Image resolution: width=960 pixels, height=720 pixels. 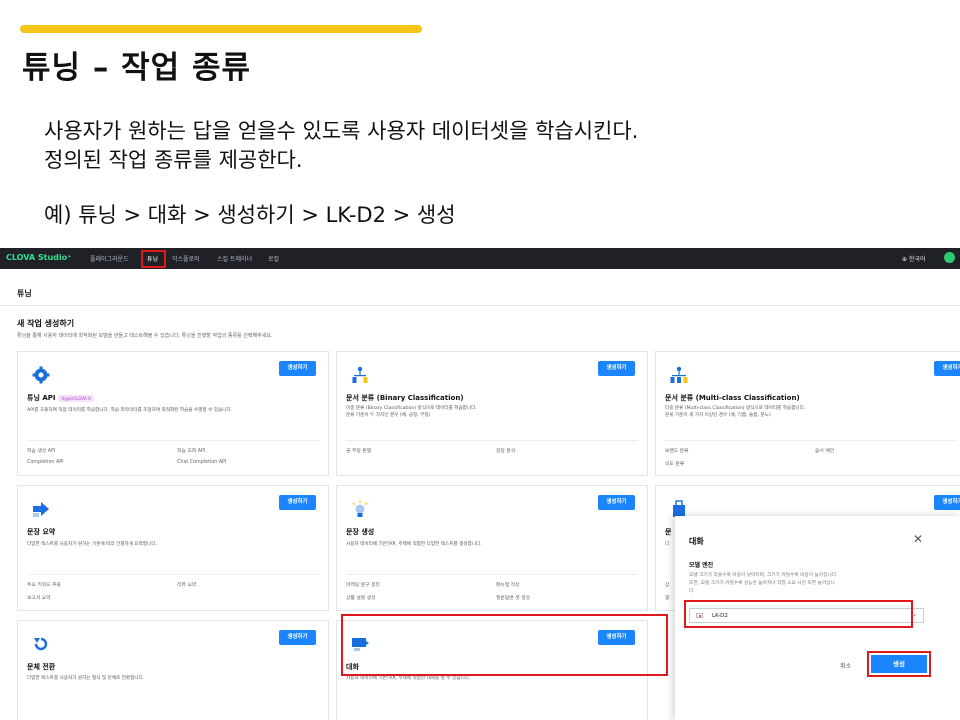 What do you see at coordinates (86, 678) in the screenshot?
I see `card-description: 다양한 텍스트를 사용자가 원하는 형식 및 문체로 전환합니다.` at bounding box center [86, 678].